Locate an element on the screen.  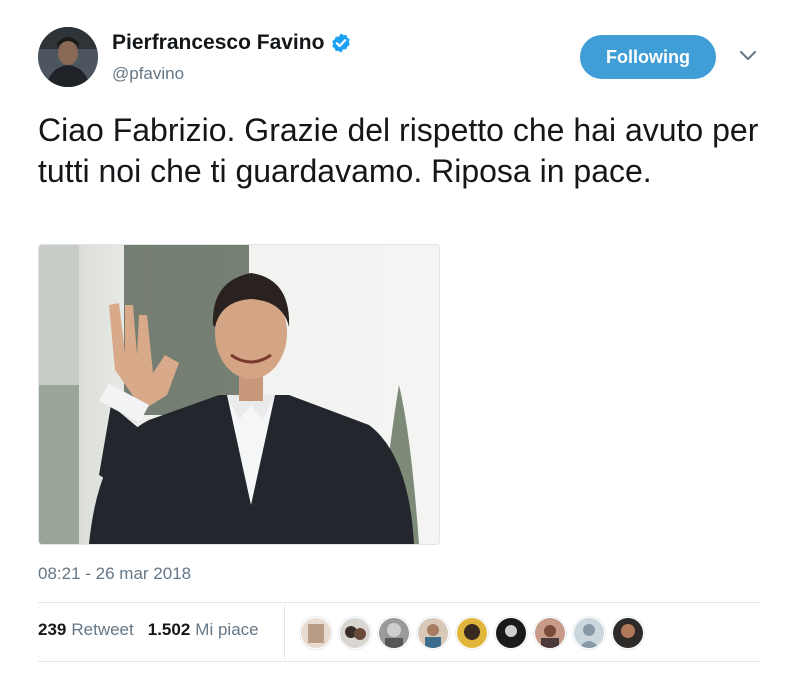
tweet-stats: 239 Retweet 1.502 Mi piace is located at coordinates (155, 630).